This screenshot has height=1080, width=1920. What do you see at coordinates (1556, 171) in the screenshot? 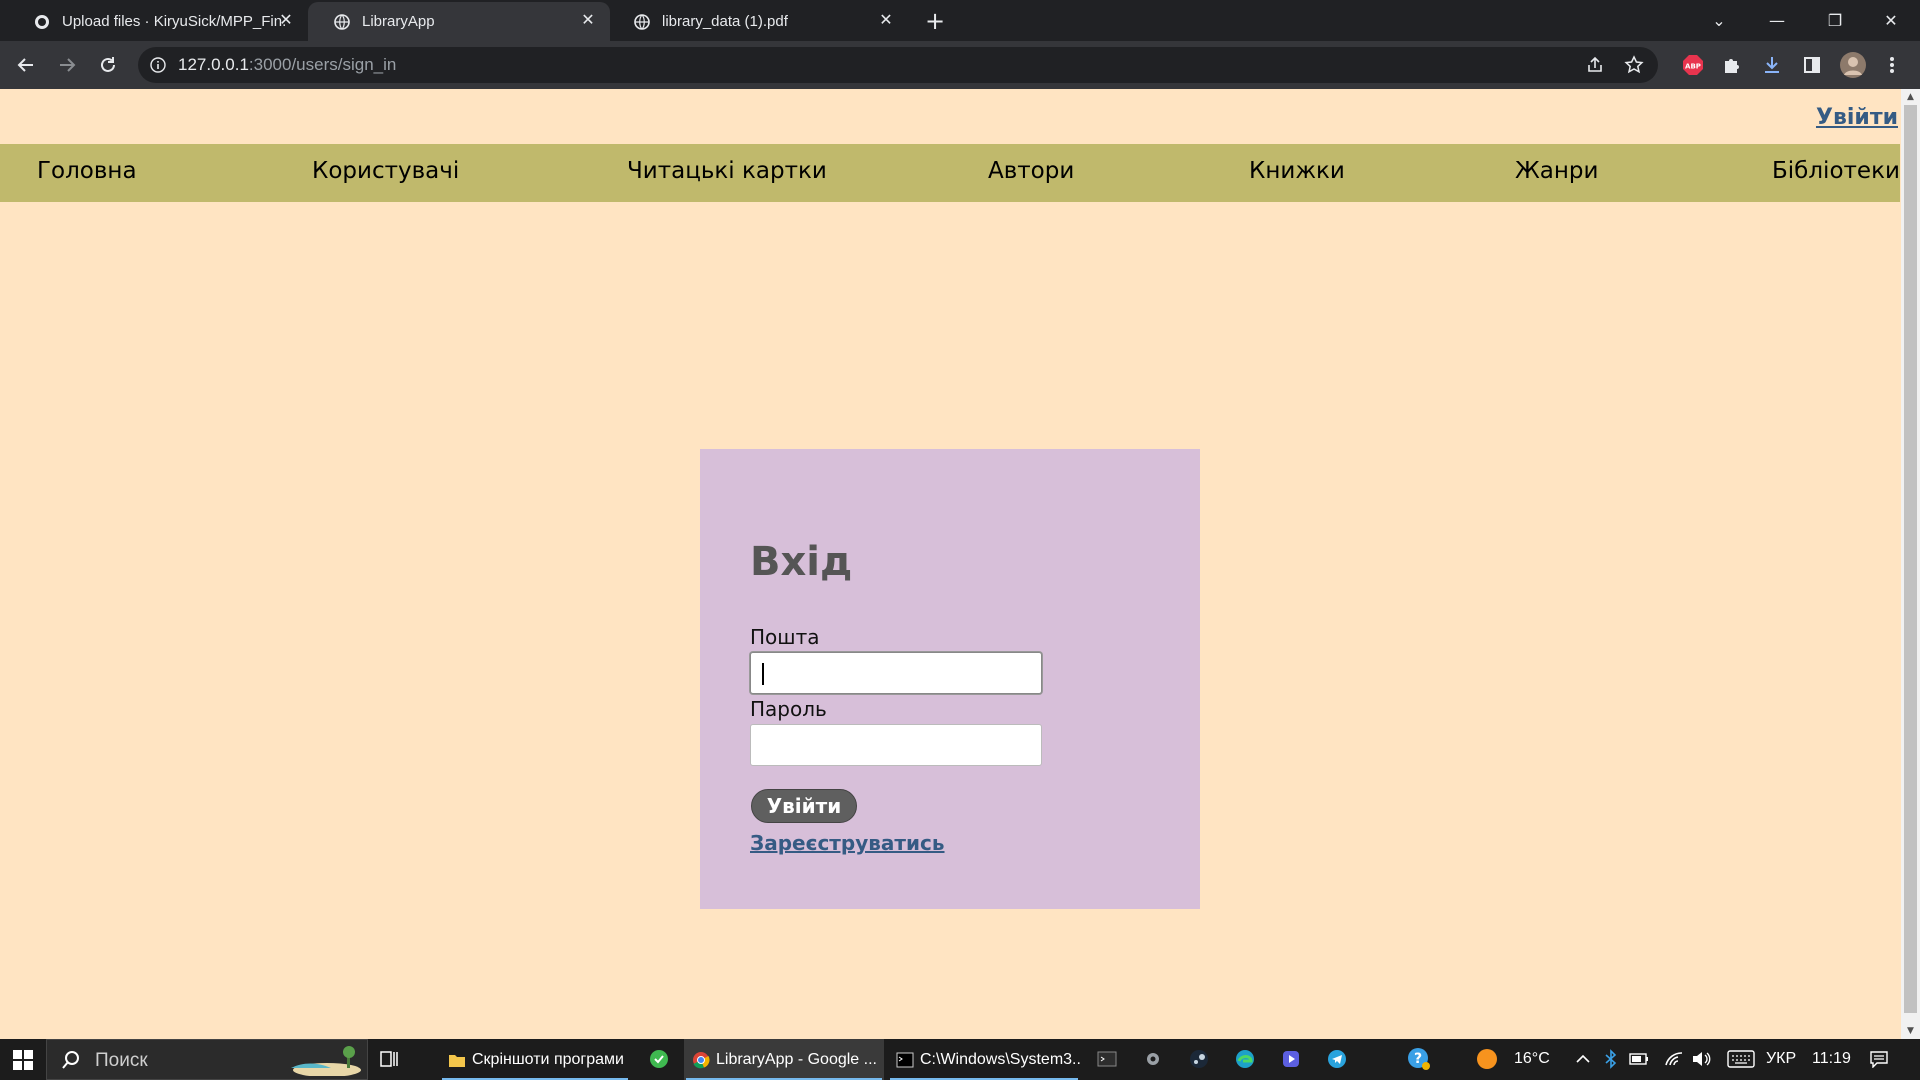
I see `nav-genres: Жанри` at bounding box center [1556, 171].